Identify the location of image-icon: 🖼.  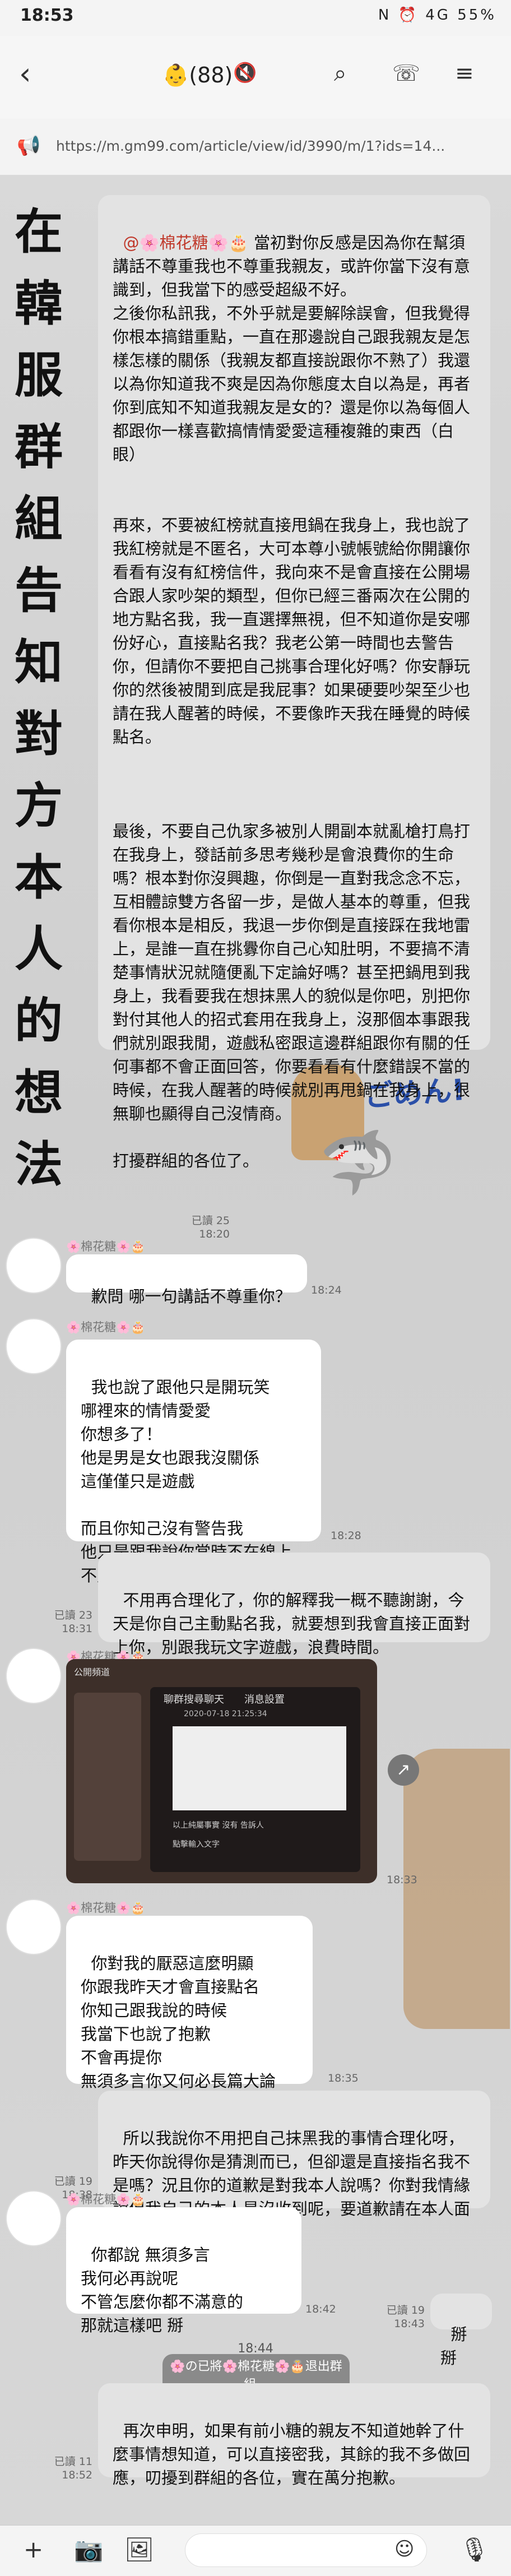
(139, 2550).